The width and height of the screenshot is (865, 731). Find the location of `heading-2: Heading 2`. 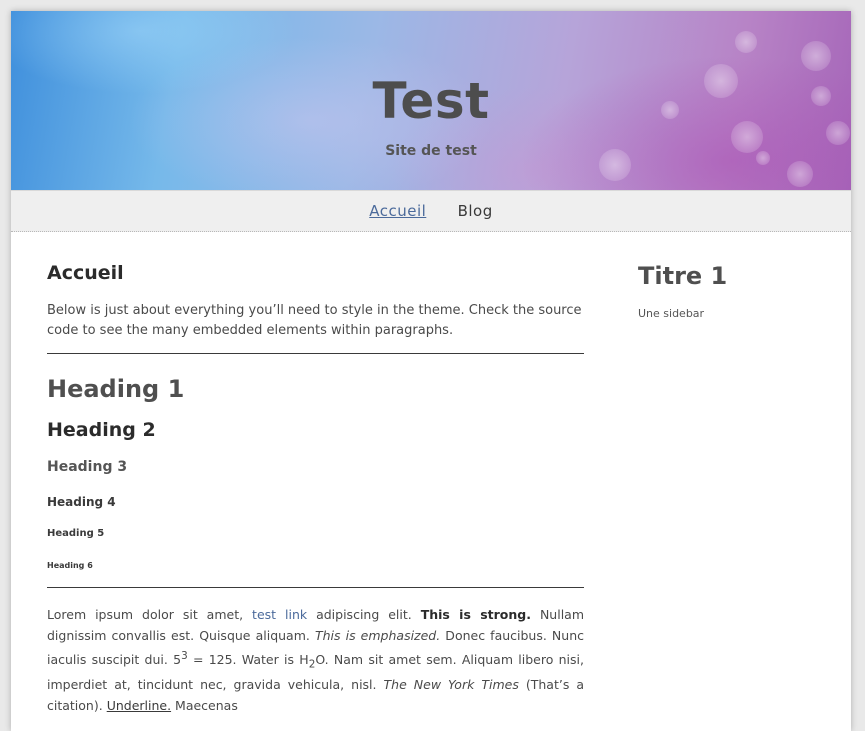

heading-2: Heading 2 is located at coordinates (101, 430).